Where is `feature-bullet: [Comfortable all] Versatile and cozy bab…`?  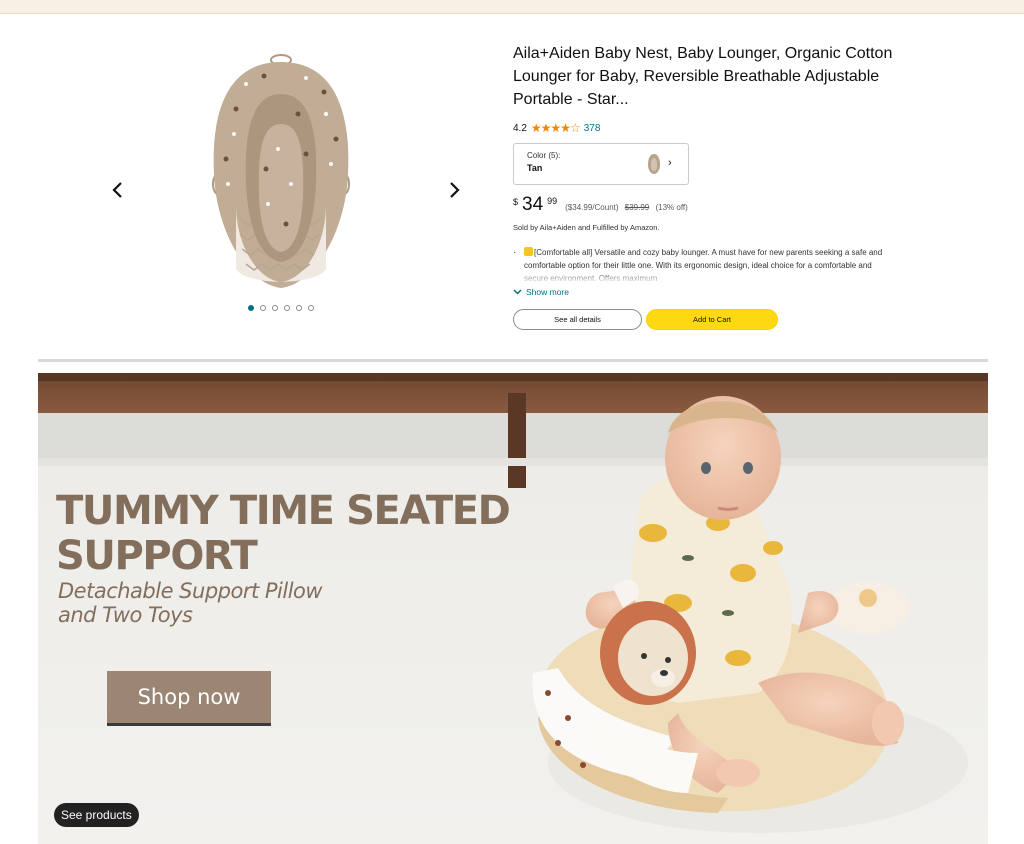
feature-bullet: [Comfortable all] Versatile and cozy bab… is located at coordinates (703, 265).